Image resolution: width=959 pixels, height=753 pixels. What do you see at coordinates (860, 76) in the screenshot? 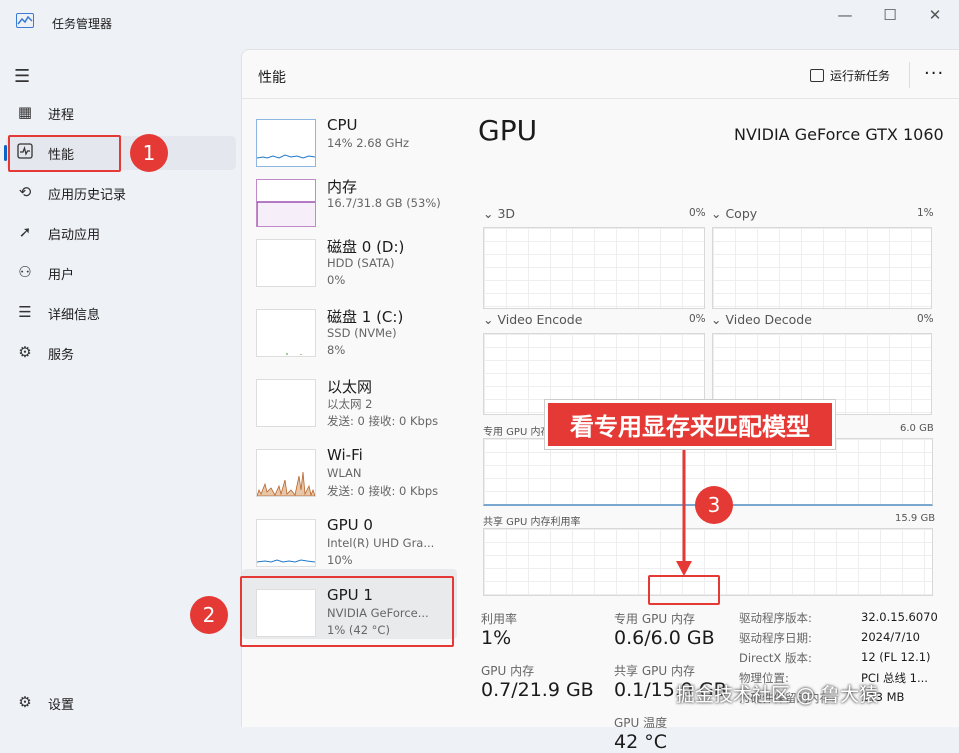
I see `run-new-task-label: 运行新任务` at bounding box center [860, 76].